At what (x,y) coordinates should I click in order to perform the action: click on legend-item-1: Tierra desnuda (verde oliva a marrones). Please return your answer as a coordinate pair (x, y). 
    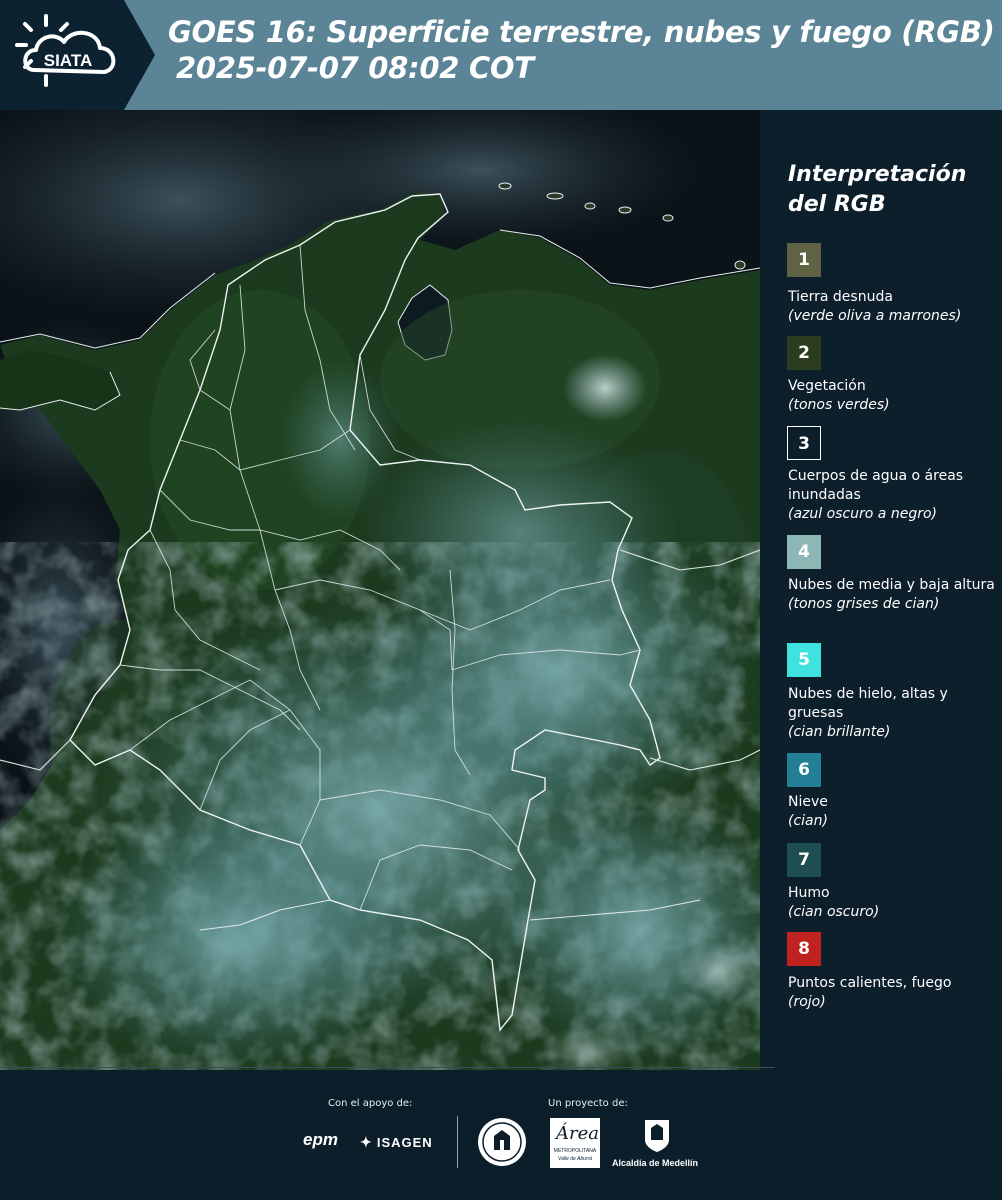
    Looking at the image, I should click on (894, 307).